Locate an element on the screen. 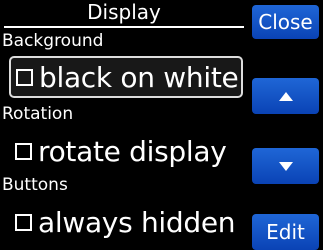  section-label-buttons: Buttons is located at coordinates (35, 185).